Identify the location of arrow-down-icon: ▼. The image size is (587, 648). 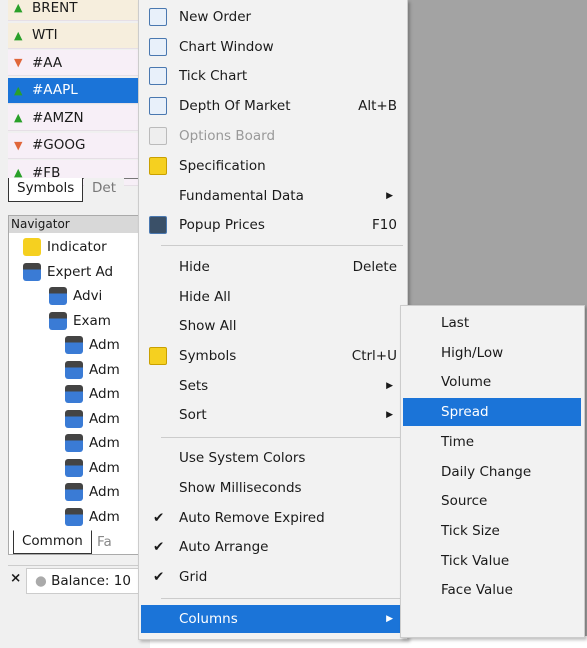
(18, 62).